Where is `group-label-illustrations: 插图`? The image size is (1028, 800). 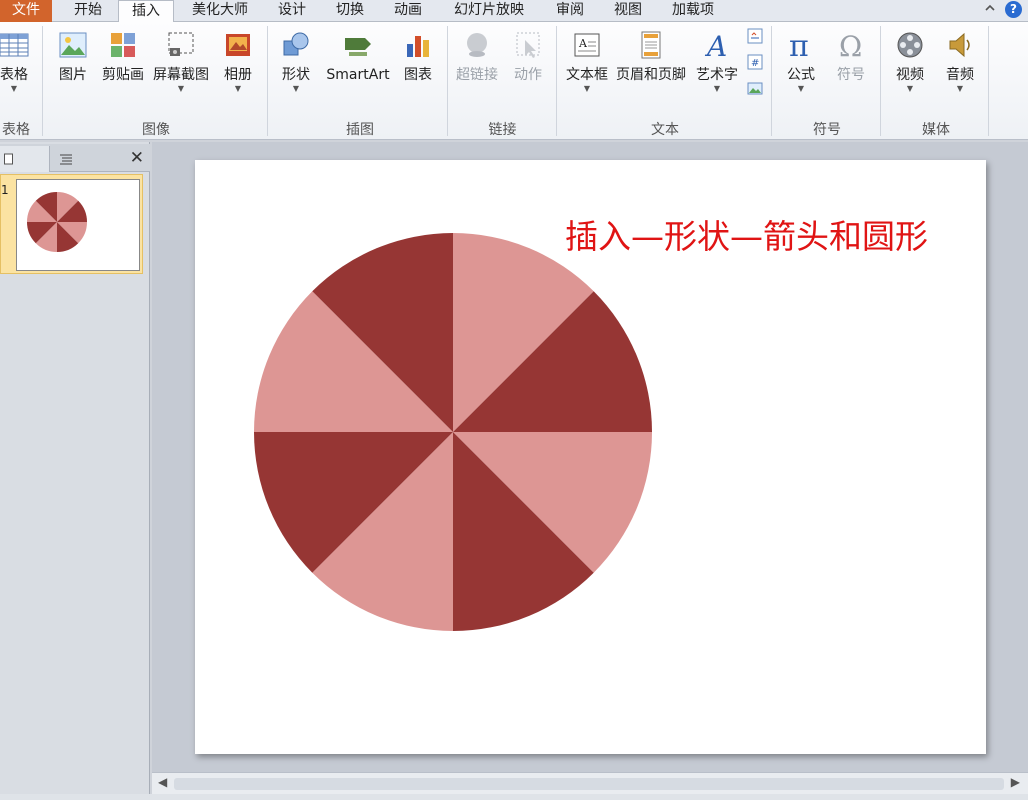
group-label-illustrations: 插图 is located at coordinates (360, 130).